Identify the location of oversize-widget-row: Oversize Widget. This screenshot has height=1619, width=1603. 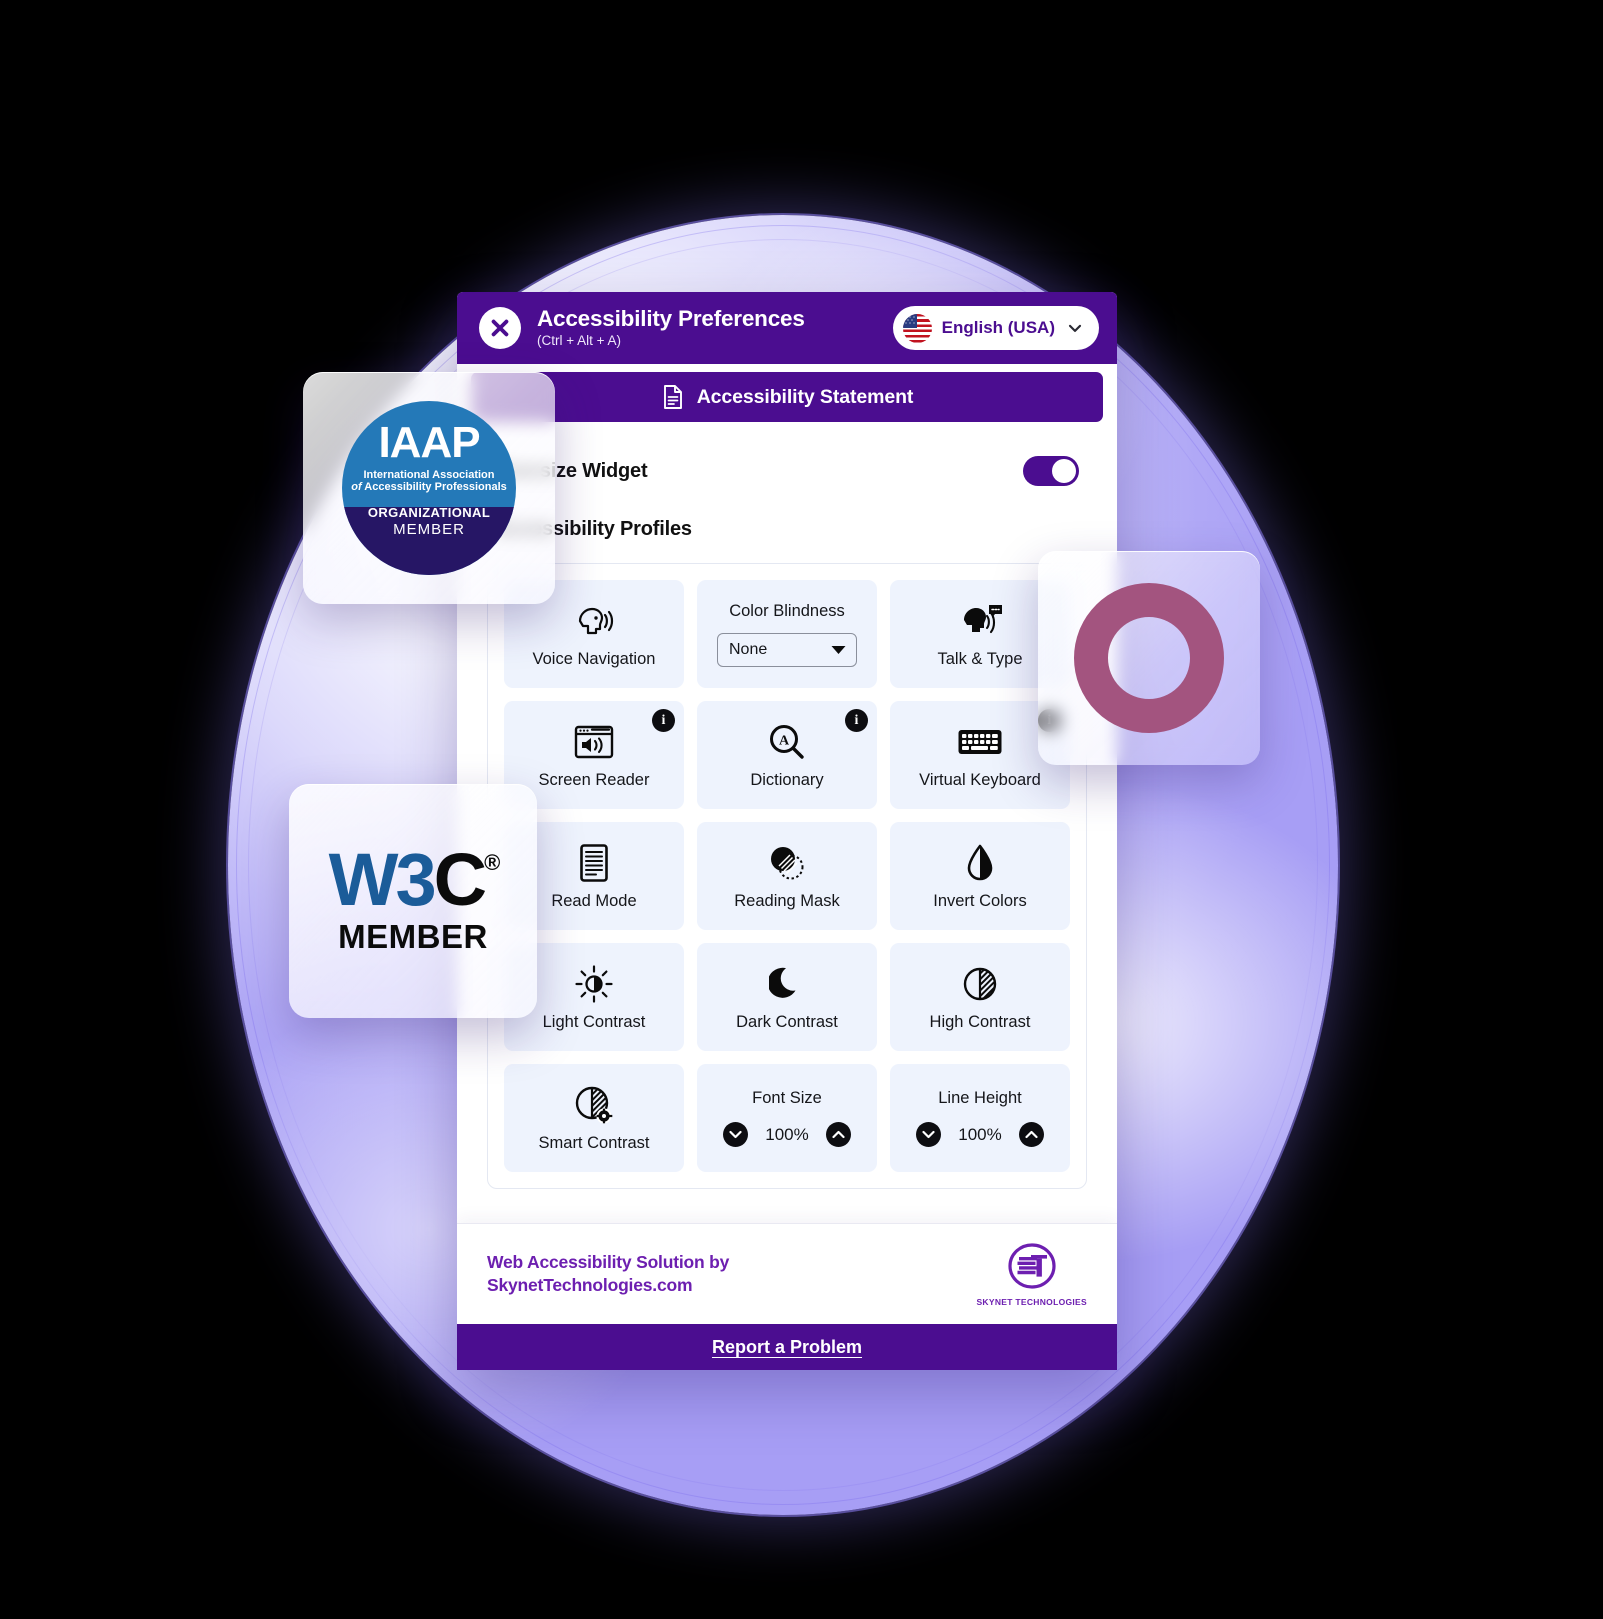
(787, 454).